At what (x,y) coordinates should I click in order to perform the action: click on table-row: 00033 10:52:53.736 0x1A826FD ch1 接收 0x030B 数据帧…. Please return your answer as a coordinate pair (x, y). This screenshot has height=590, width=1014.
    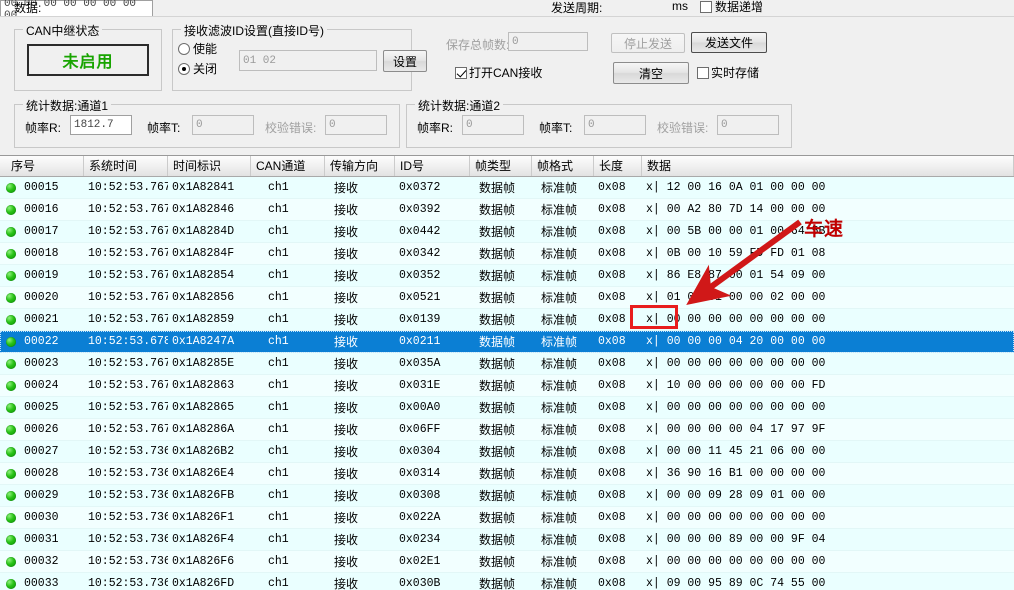
    Looking at the image, I should click on (507, 581).